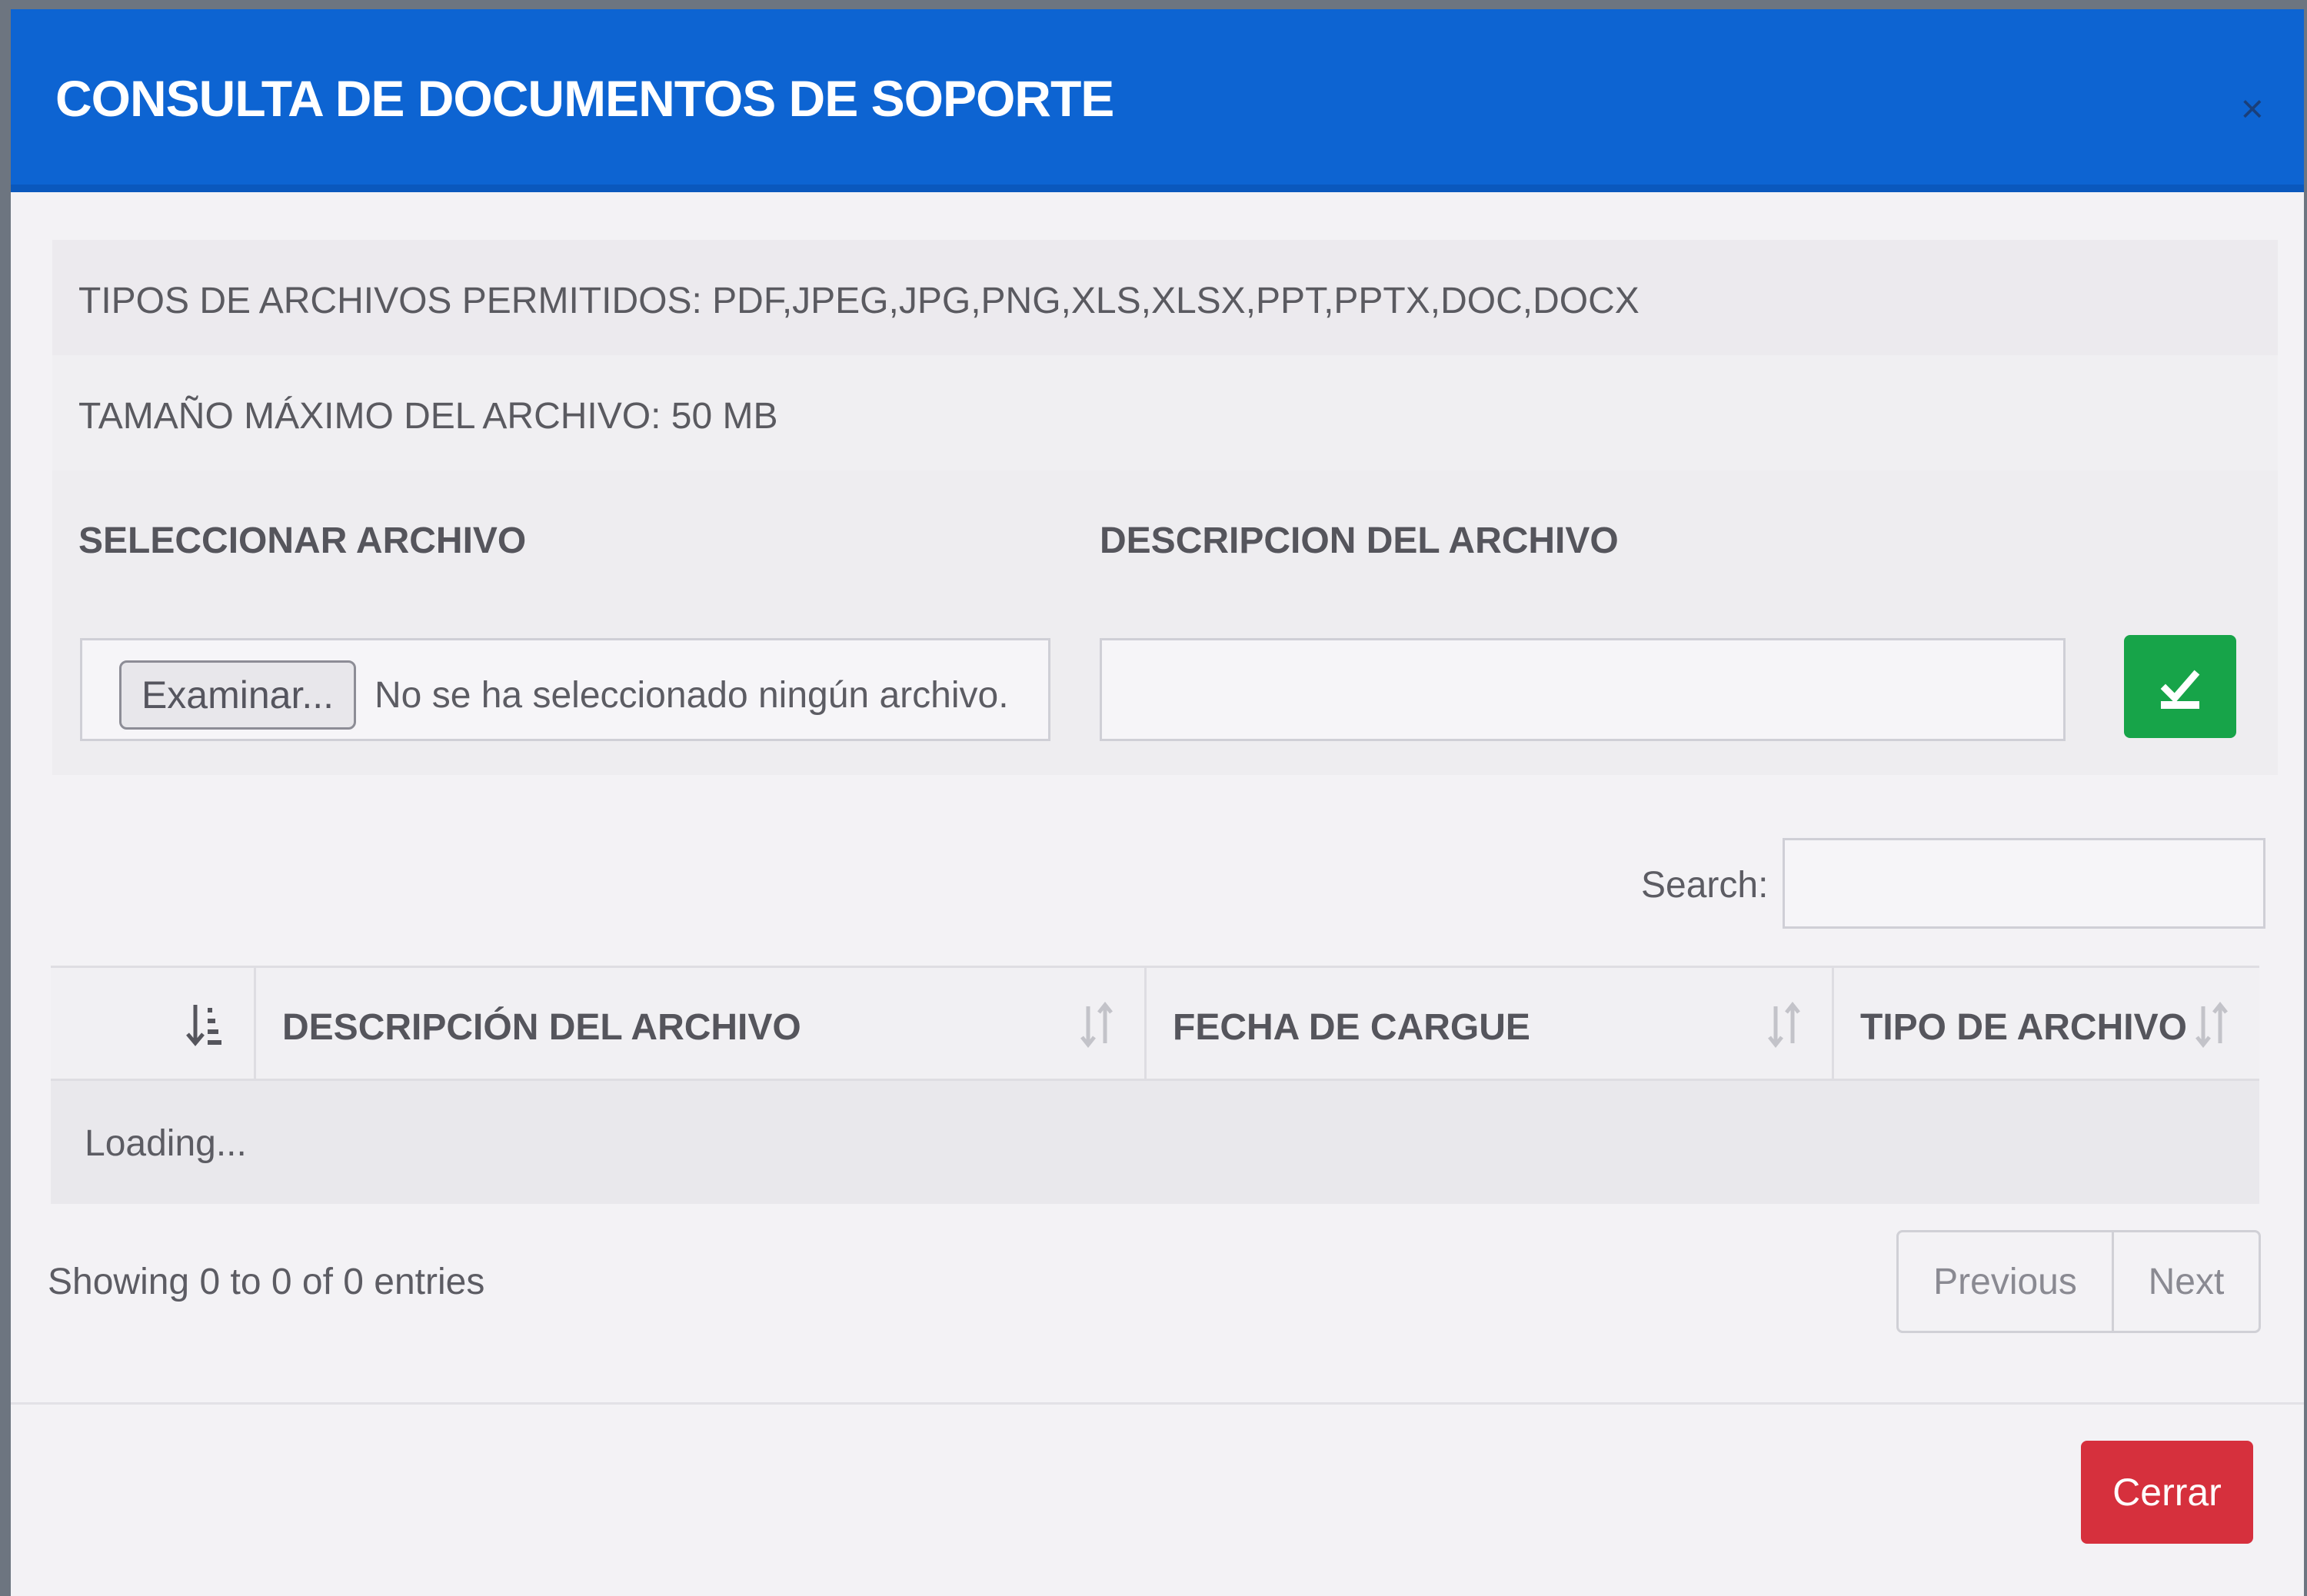 This screenshot has width=2307, height=1596. I want to click on upload-button, so click(2180, 686).